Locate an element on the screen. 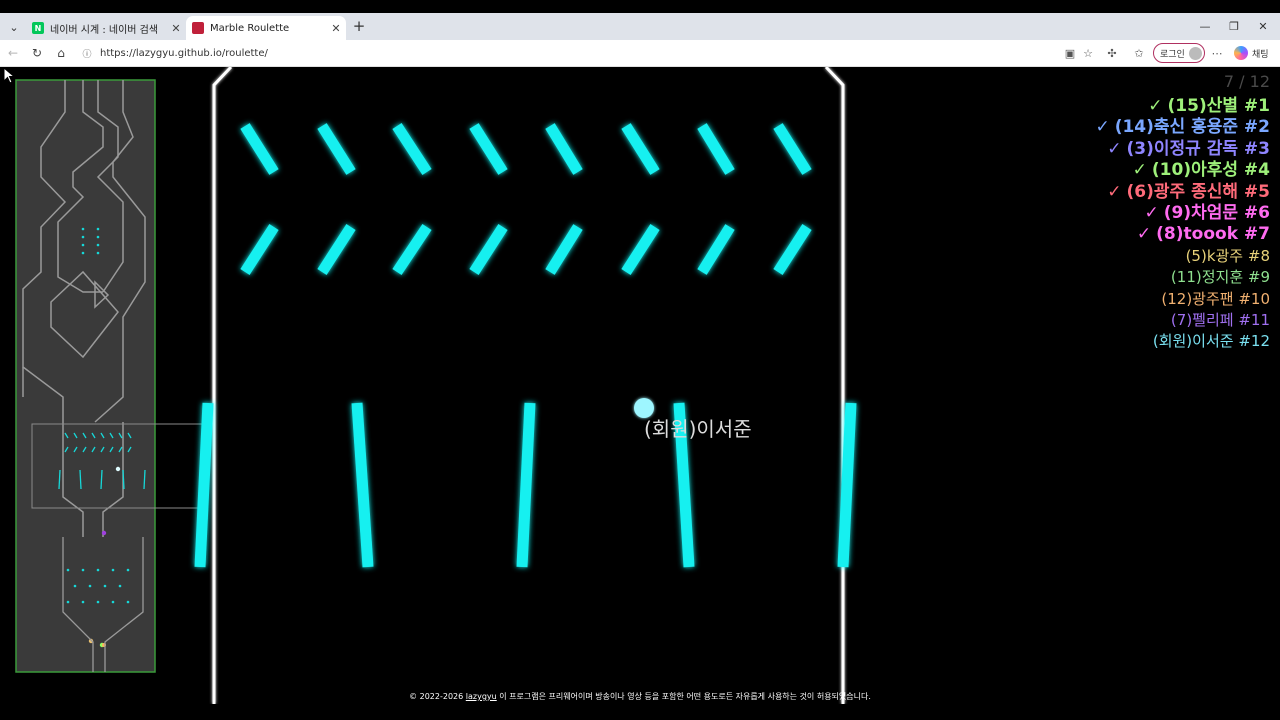  restore-button: ❐ is located at coordinates (1234, 26).